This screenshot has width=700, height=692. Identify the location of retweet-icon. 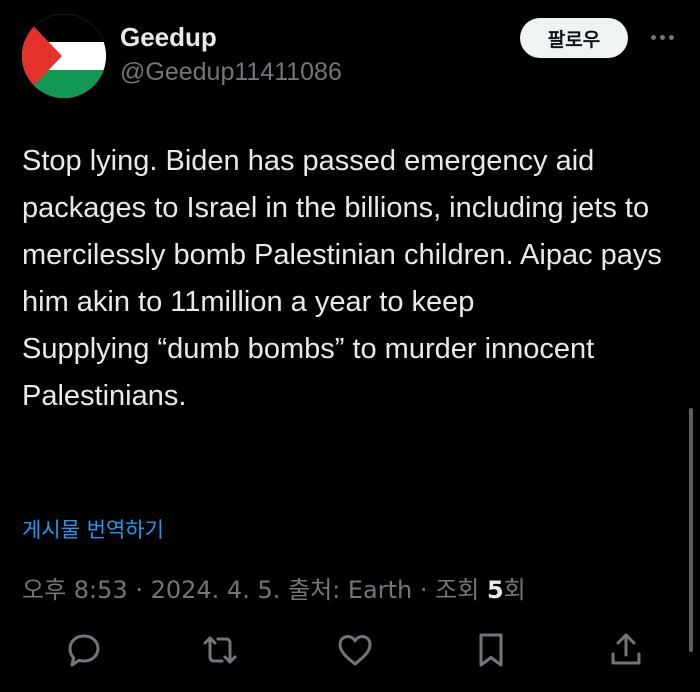
(219, 650).